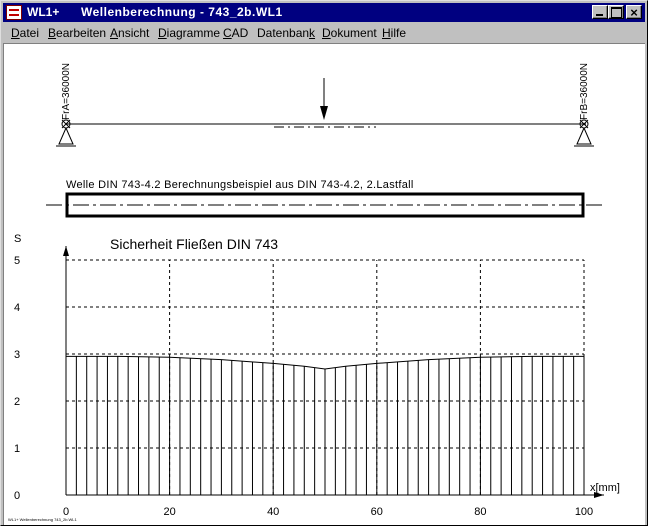 The image size is (648, 526). Describe the element at coordinates (169, 512) in the screenshot. I see `x-tick-label: 20` at that location.